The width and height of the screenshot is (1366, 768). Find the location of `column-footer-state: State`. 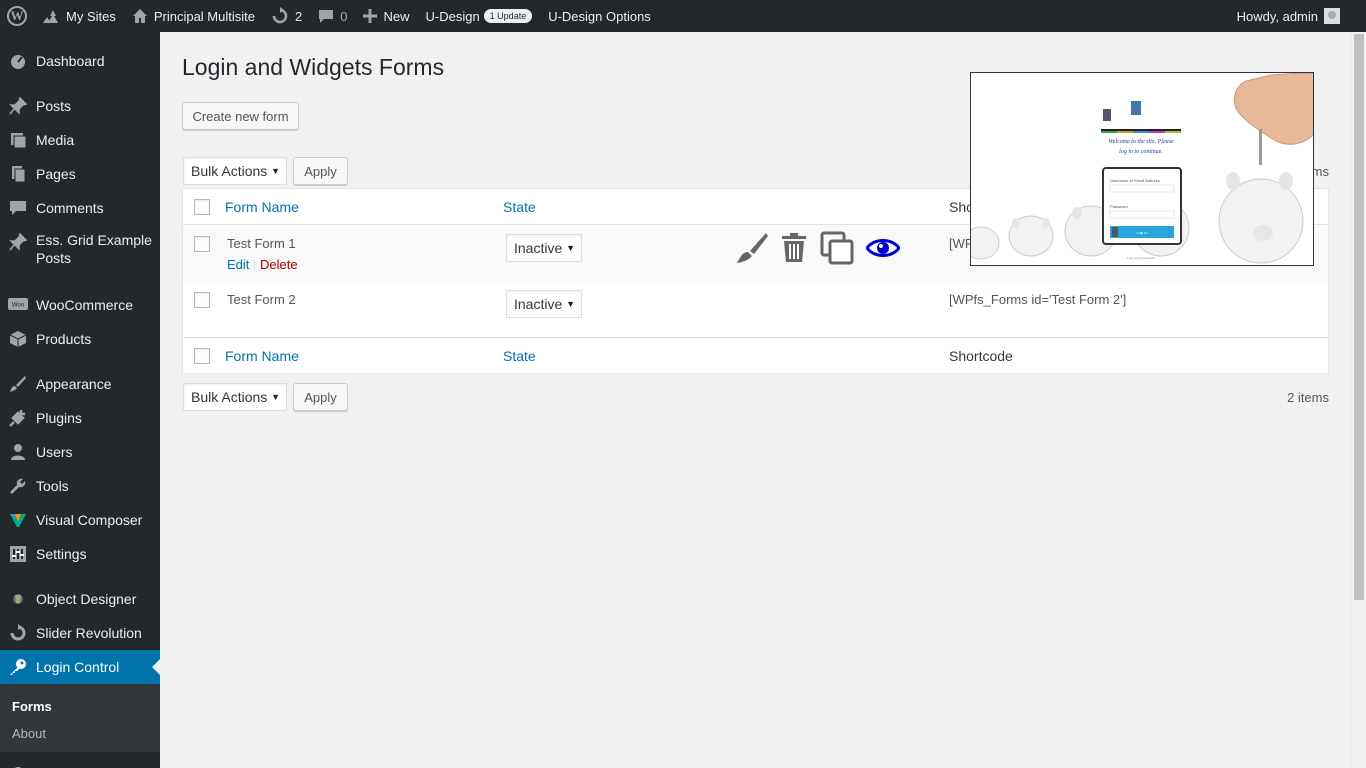

column-footer-state: State is located at coordinates (519, 356).